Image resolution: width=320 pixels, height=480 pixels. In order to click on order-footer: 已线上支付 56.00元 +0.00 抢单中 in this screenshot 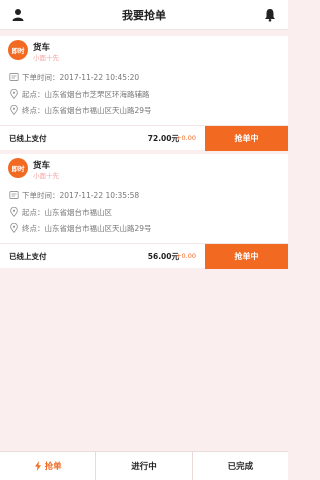, I will do `click(144, 256)`.